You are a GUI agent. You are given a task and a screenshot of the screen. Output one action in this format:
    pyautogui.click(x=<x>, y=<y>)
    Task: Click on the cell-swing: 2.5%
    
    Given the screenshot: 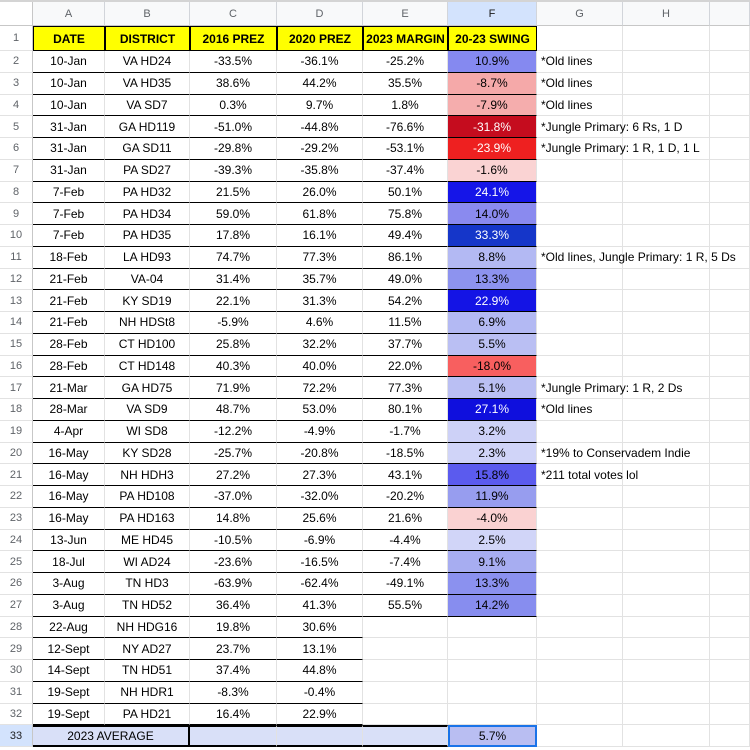 What is the action you would take?
    pyautogui.click(x=492, y=540)
    